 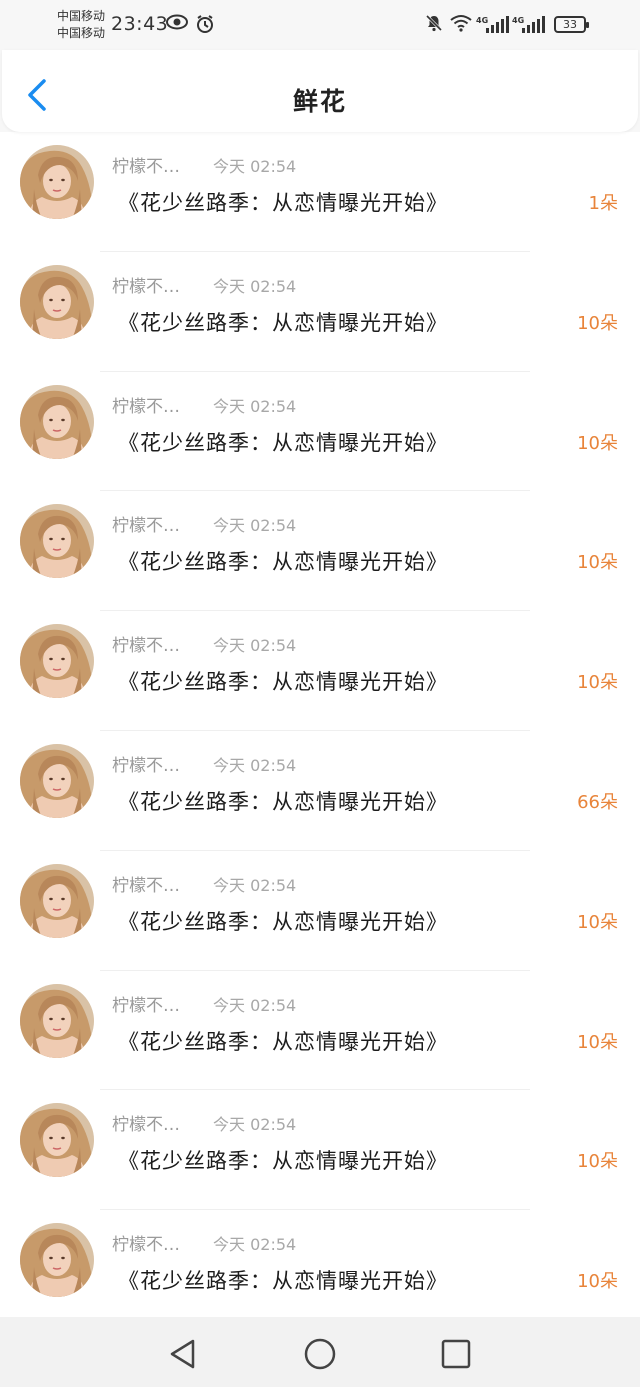 I want to click on status-clock: 23:43, so click(x=140, y=24).